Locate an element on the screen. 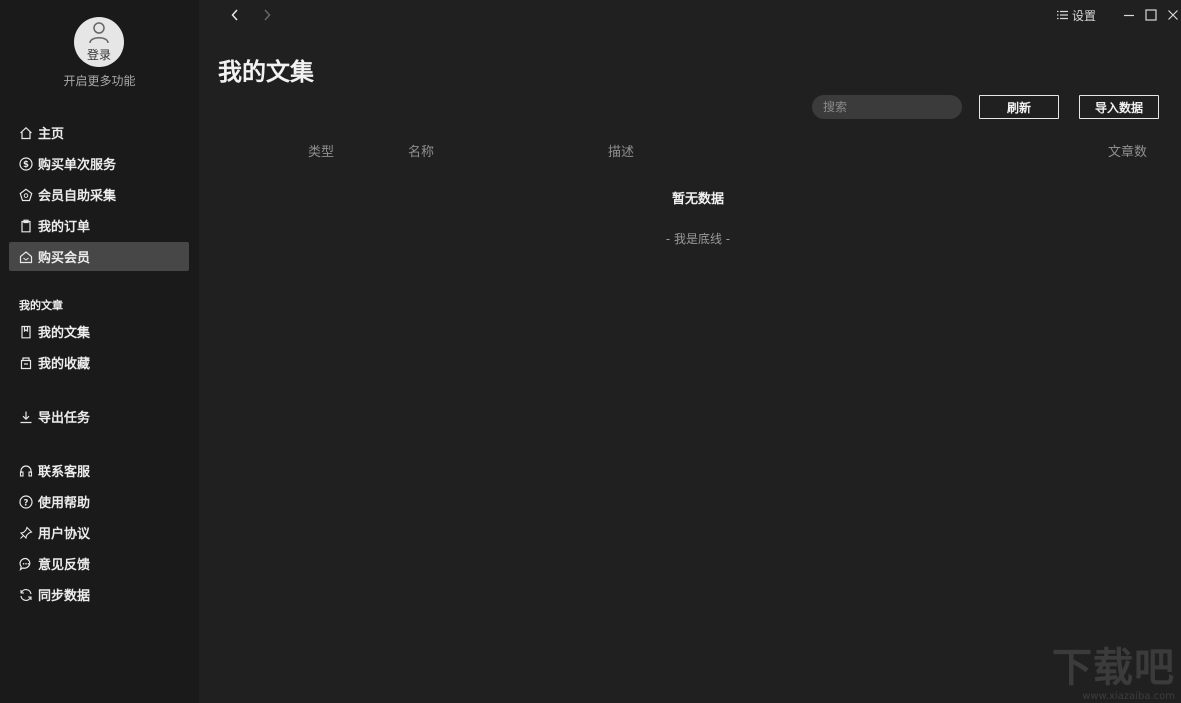  chevron-right-icon is located at coordinates (267, 15).